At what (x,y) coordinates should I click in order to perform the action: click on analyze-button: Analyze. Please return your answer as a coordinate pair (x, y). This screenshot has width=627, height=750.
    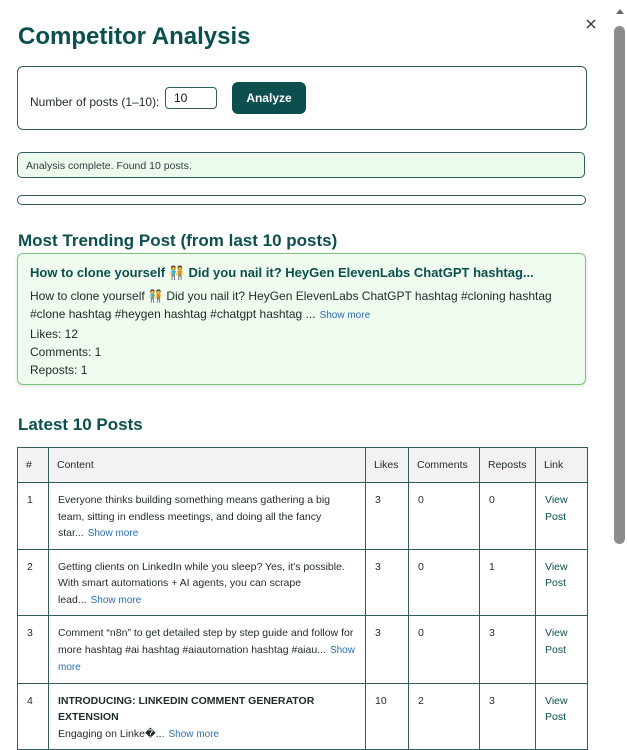
    Looking at the image, I should click on (269, 98).